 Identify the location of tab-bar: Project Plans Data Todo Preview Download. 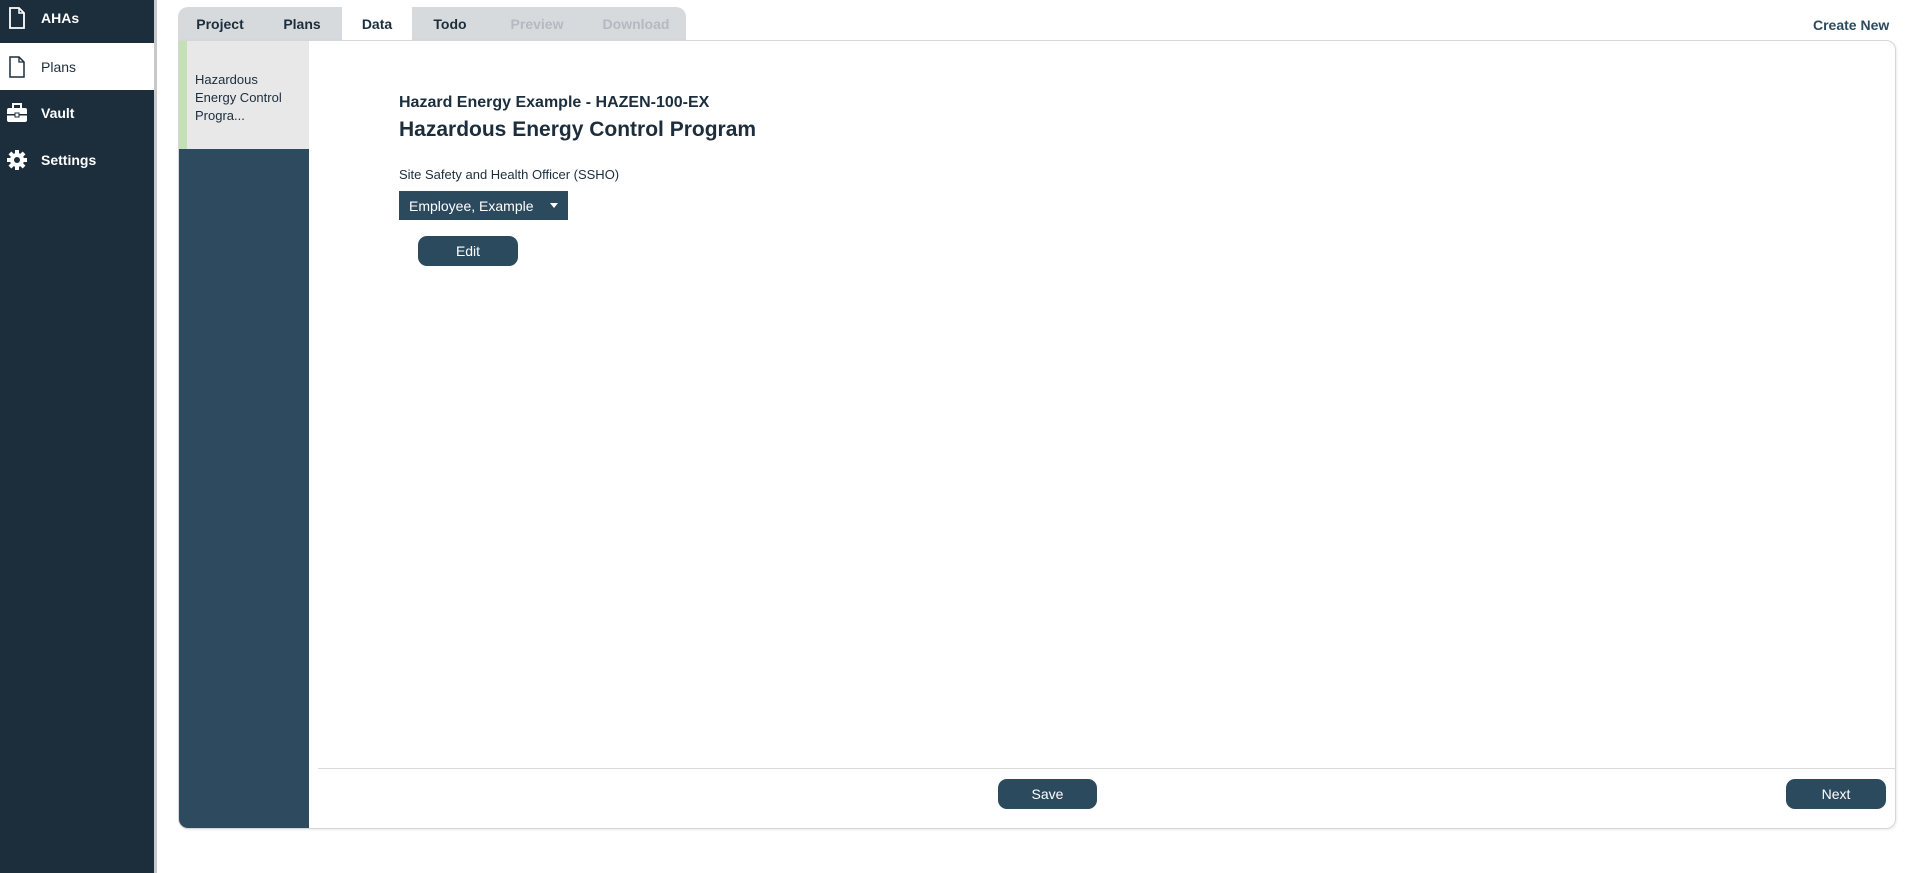
(432, 23).